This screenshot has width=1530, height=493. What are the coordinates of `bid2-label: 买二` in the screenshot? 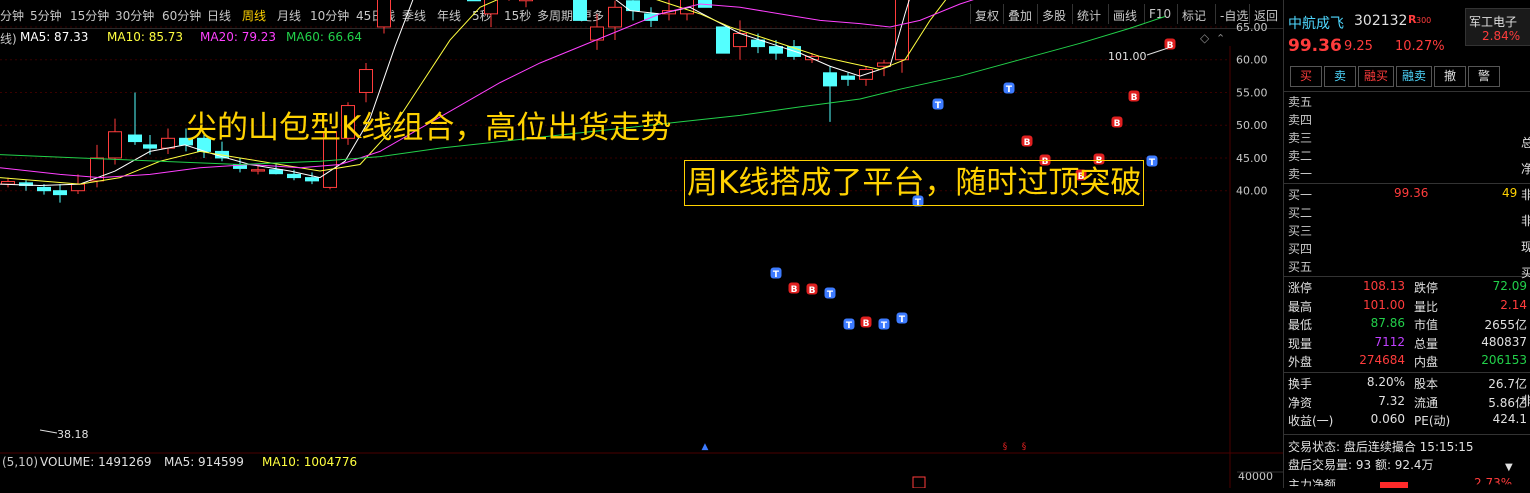 It's located at (1300, 213).